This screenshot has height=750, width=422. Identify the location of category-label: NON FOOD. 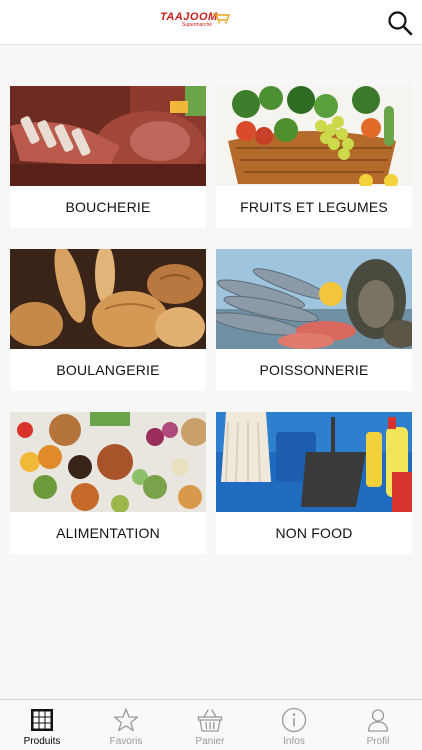
(314, 533).